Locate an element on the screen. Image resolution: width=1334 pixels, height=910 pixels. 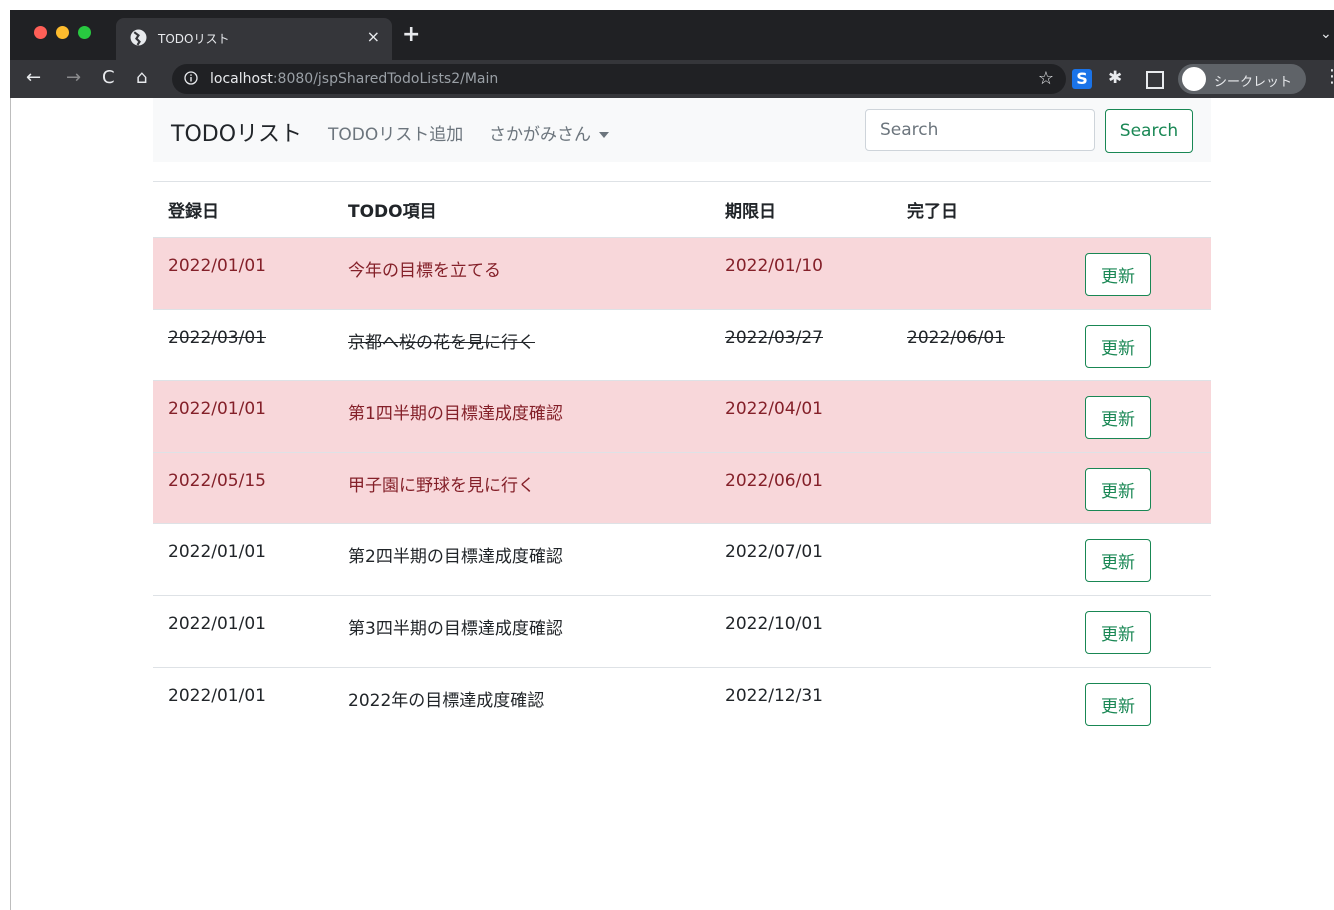
close-tab-icon: × is located at coordinates (373, 36).